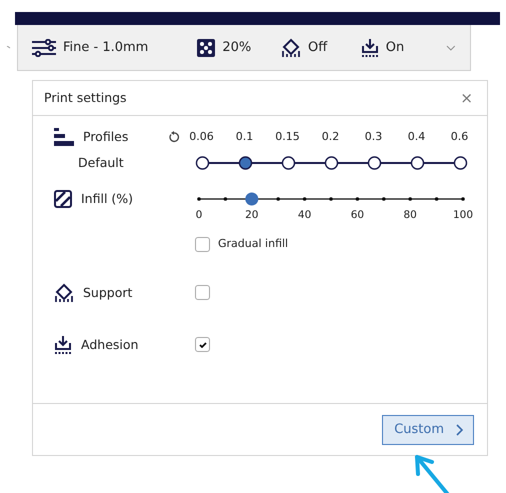 Image resolution: width=506 pixels, height=493 pixels. What do you see at coordinates (410, 215) in the screenshot?
I see `tick-label: 80` at bounding box center [410, 215].